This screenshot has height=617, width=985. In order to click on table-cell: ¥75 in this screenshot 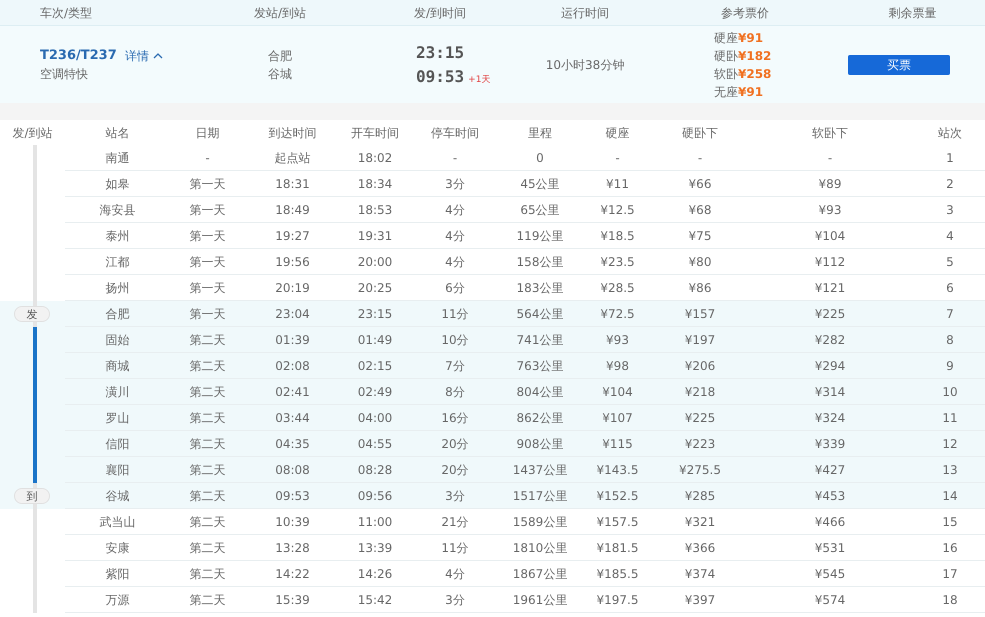, I will do `click(700, 236)`.